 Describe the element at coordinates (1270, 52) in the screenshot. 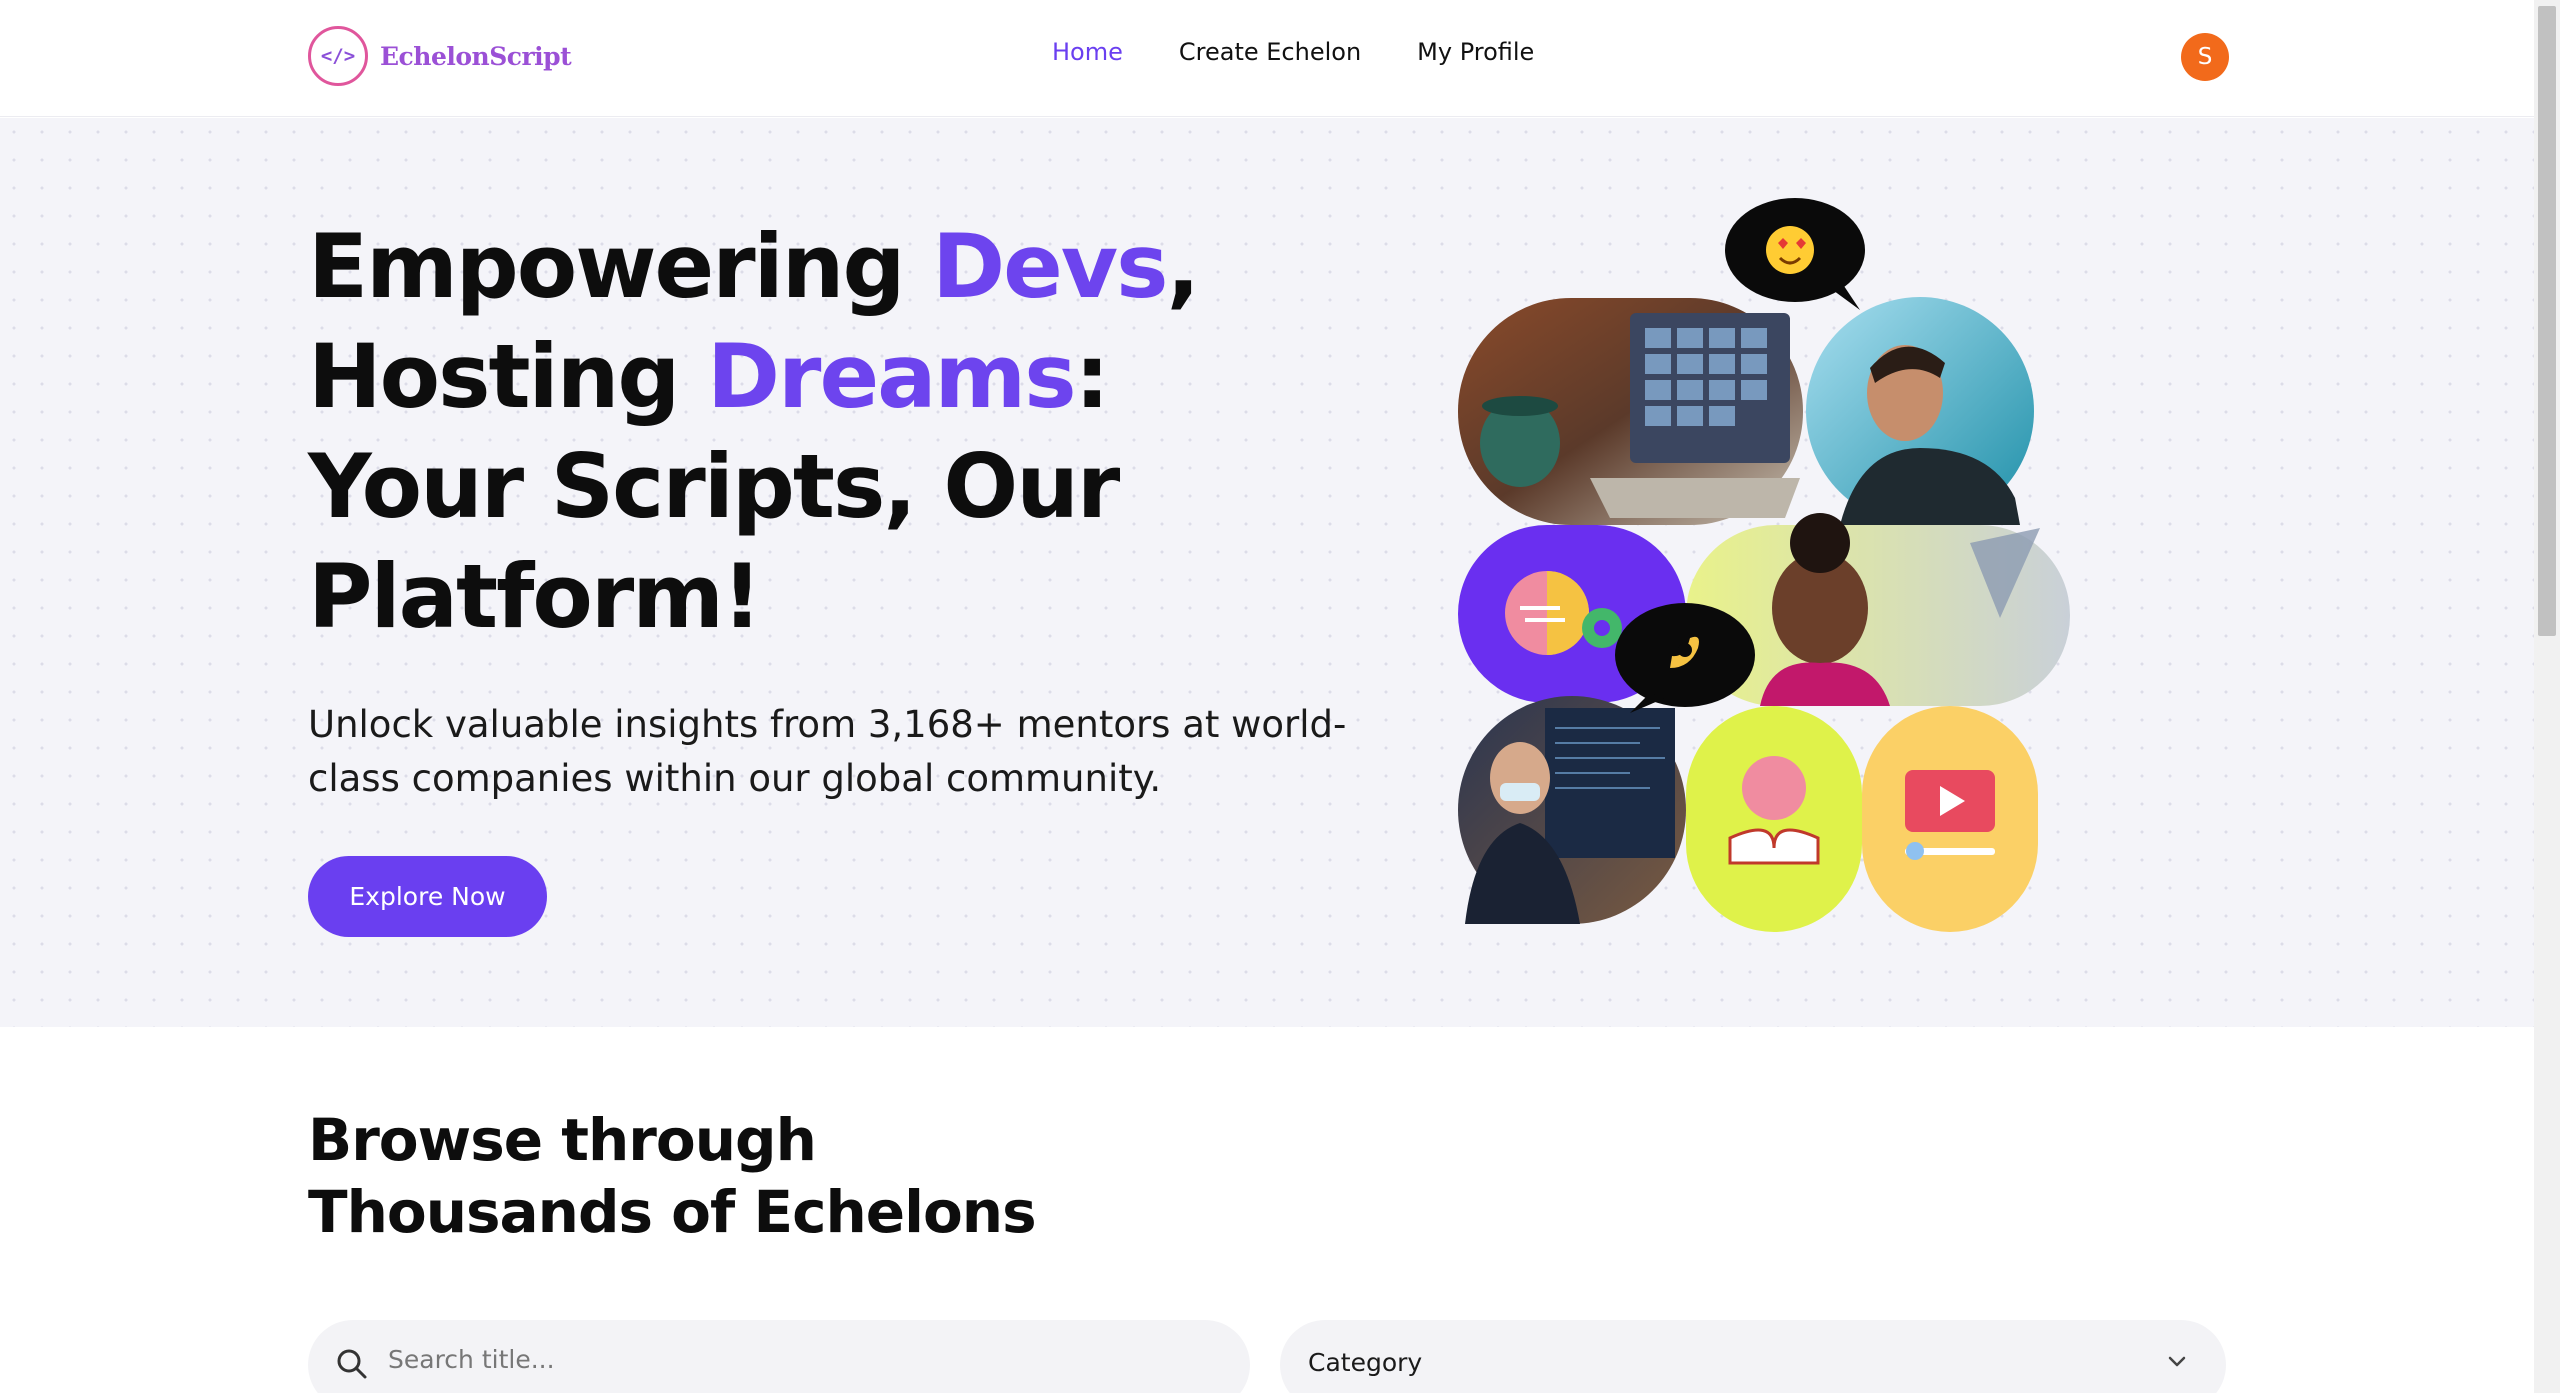

I see `nav-create-echelon: Create Echelon` at that location.